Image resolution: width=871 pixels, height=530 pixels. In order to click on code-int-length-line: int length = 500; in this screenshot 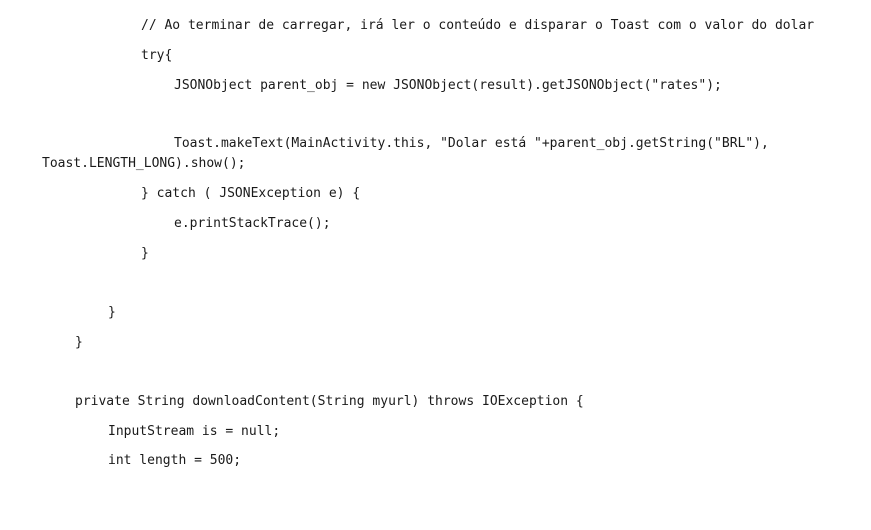, I will do `click(175, 460)`.